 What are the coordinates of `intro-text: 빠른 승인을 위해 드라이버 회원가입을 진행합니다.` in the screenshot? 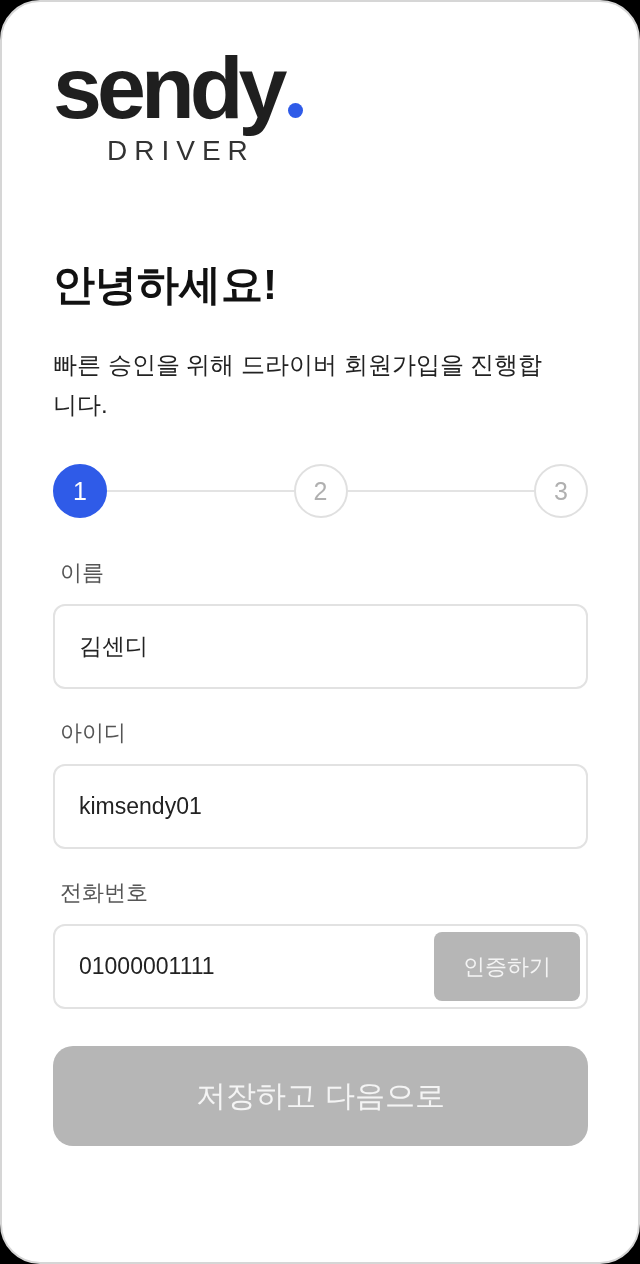 It's located at (298, 385).